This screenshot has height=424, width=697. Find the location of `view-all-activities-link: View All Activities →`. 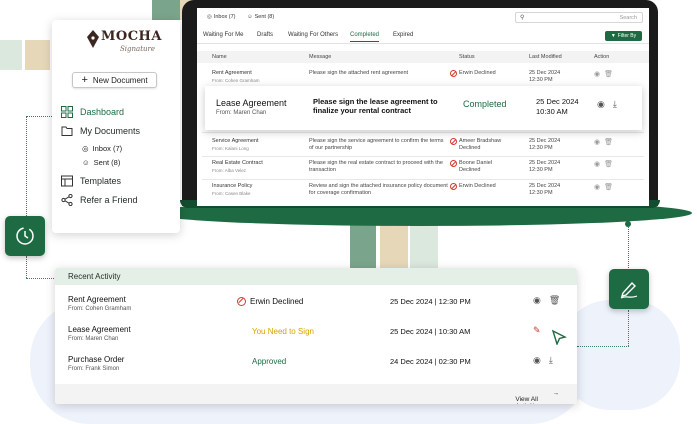

view-all-activities-link: View All Activities → is located at coordinates (537, 397).